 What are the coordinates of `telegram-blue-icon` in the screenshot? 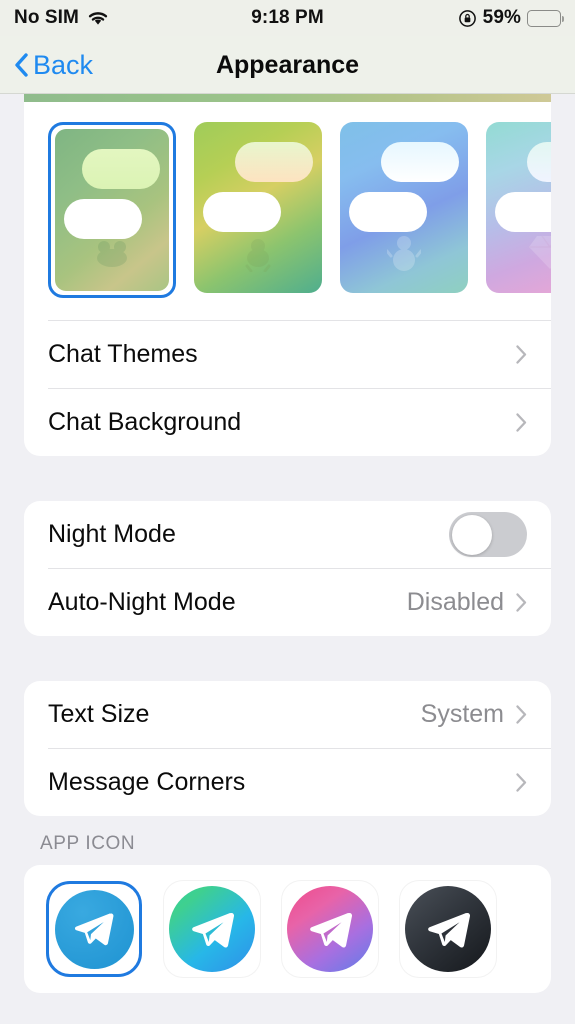 It's located at (94, 929).